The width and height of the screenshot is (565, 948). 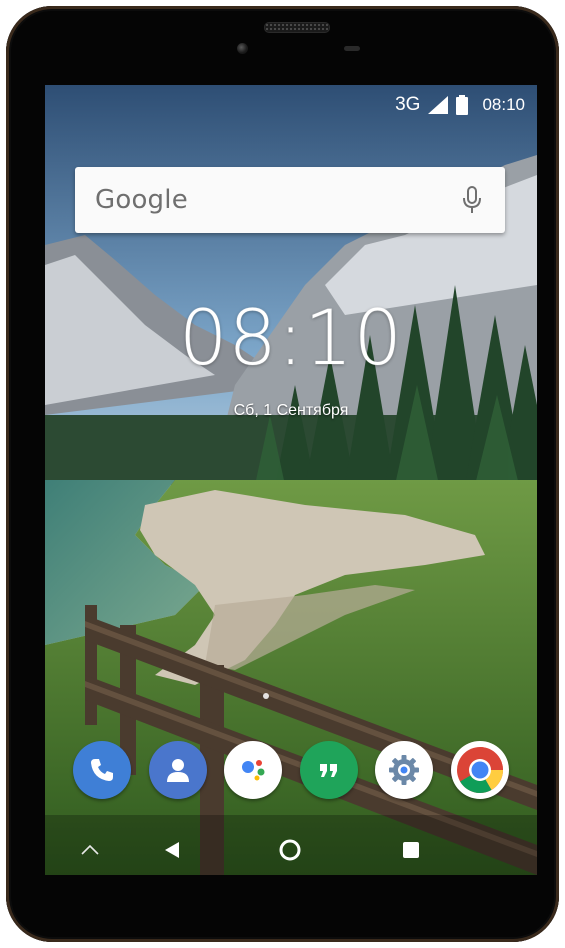 I want to click on assistant-app-button, so click(x=253, y=770).